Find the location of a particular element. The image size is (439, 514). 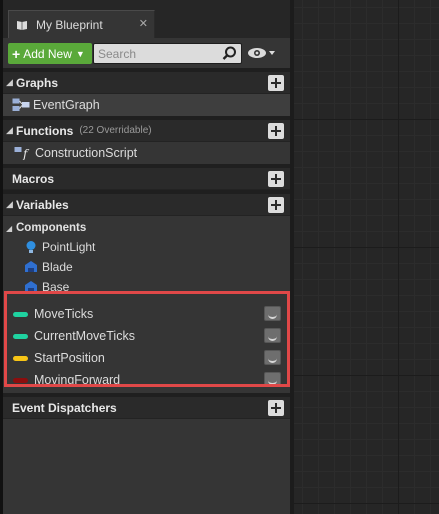

add-new-button: + Add New ▼ is located at coordinates (50, 53).